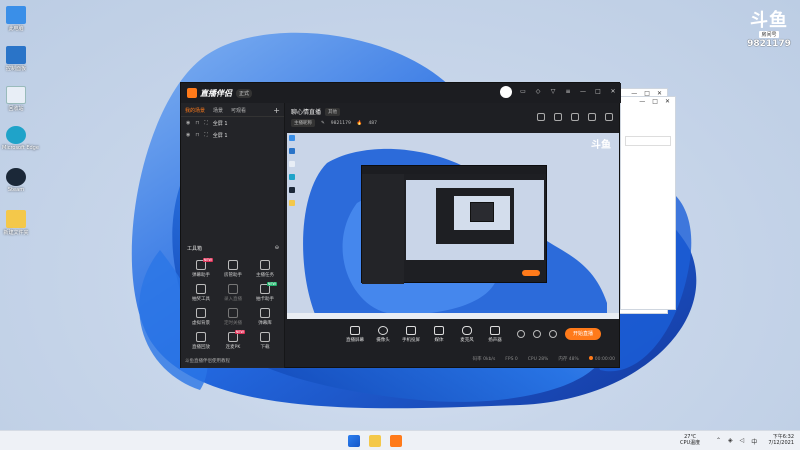  I want to click on cpu-temperature-widget: 27℃ CPU温度, so click(690, 440).